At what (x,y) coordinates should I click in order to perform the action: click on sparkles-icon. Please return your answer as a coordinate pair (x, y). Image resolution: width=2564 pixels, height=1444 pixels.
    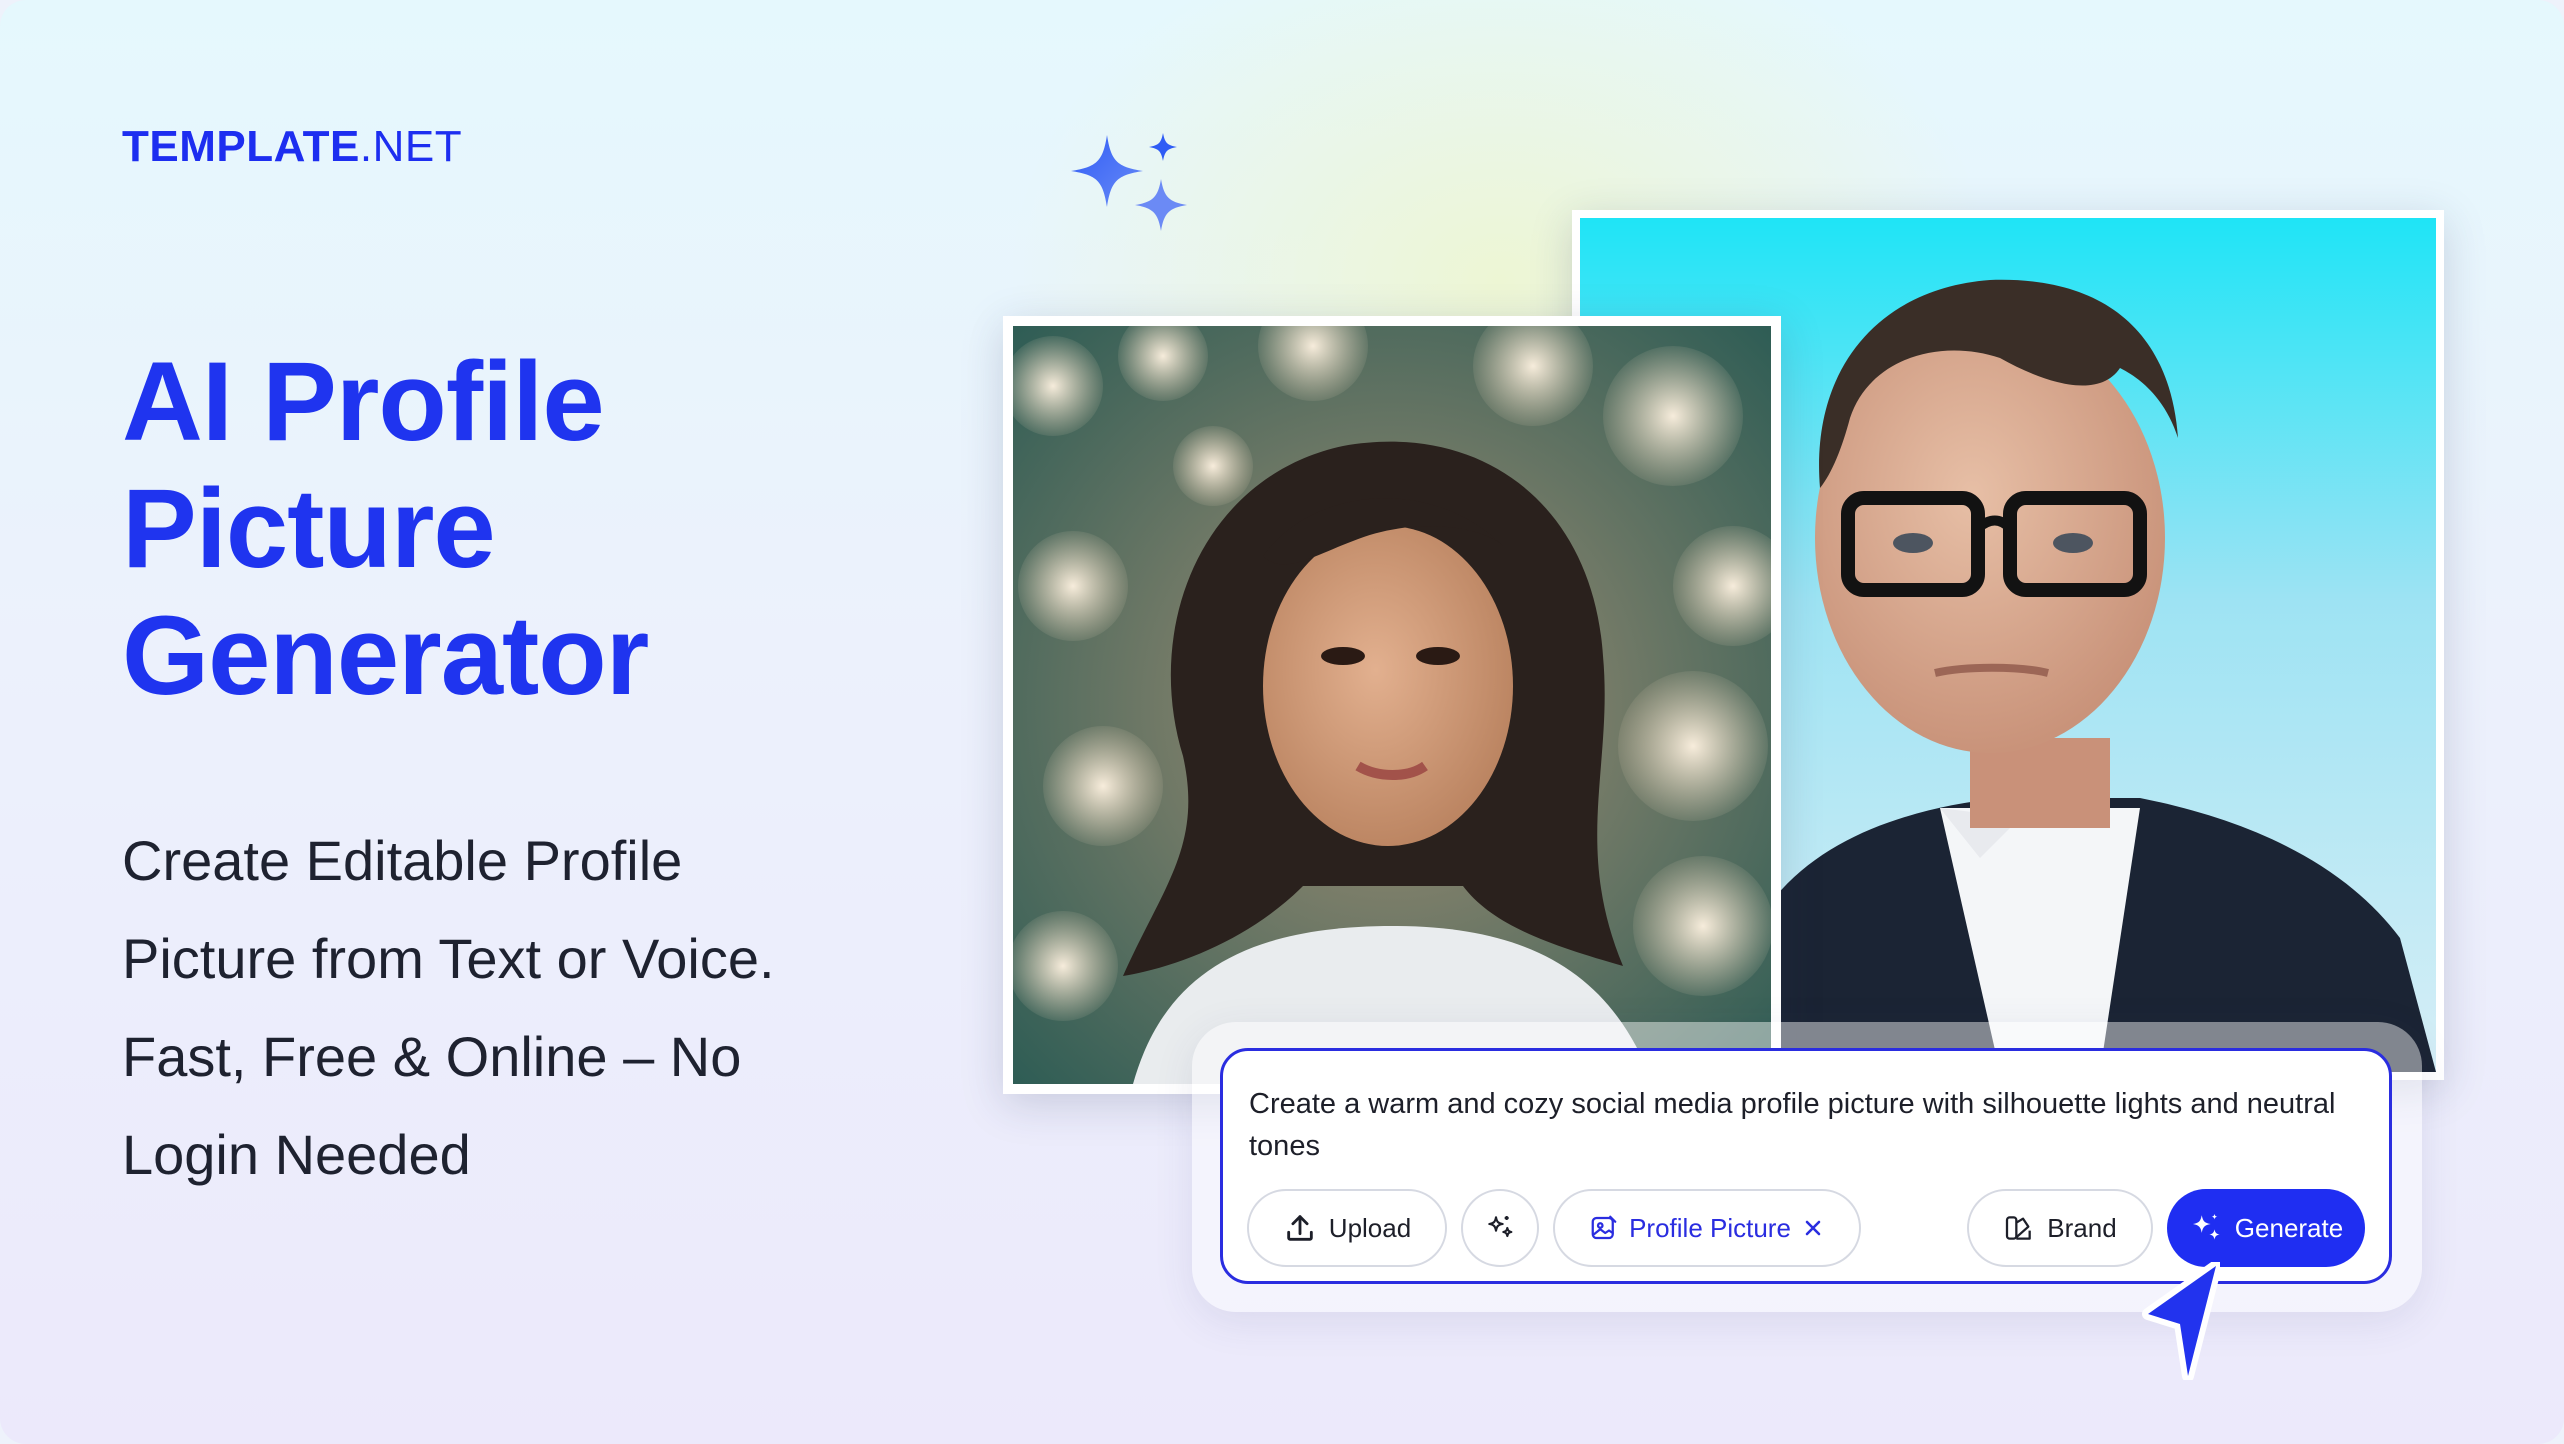
    Looking at the image, I should click on (1129, 182).